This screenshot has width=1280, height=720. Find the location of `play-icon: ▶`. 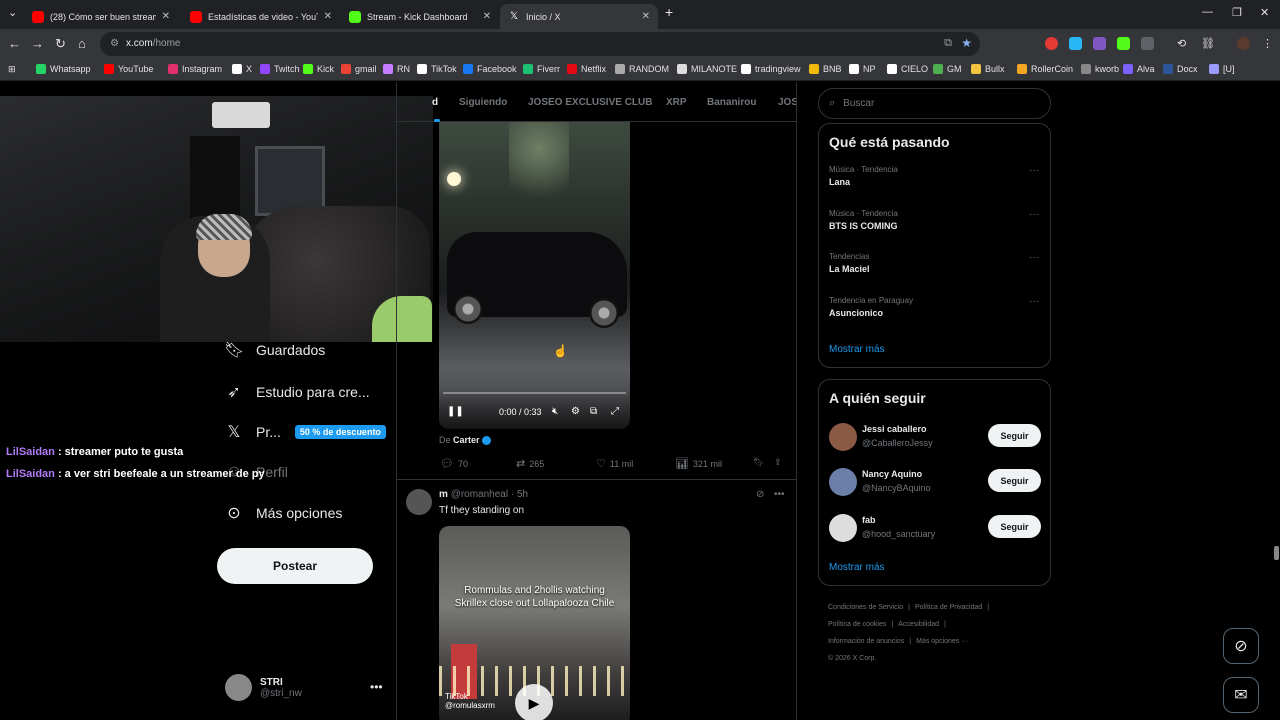

play-icon: ▶ is located at coordinates (534, 702).